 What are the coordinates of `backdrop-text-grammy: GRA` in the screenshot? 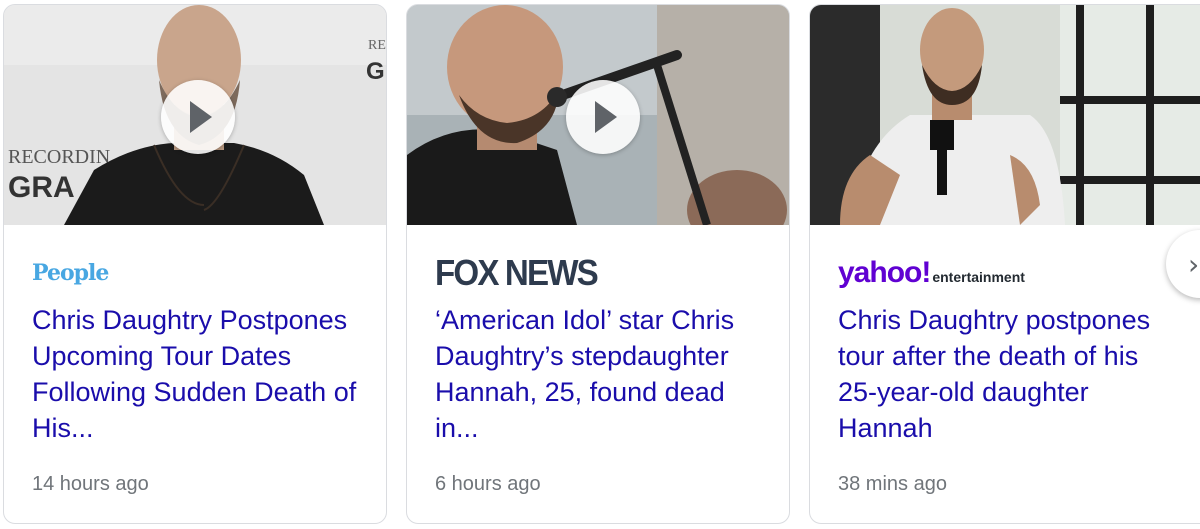 It's located at (41, 187).